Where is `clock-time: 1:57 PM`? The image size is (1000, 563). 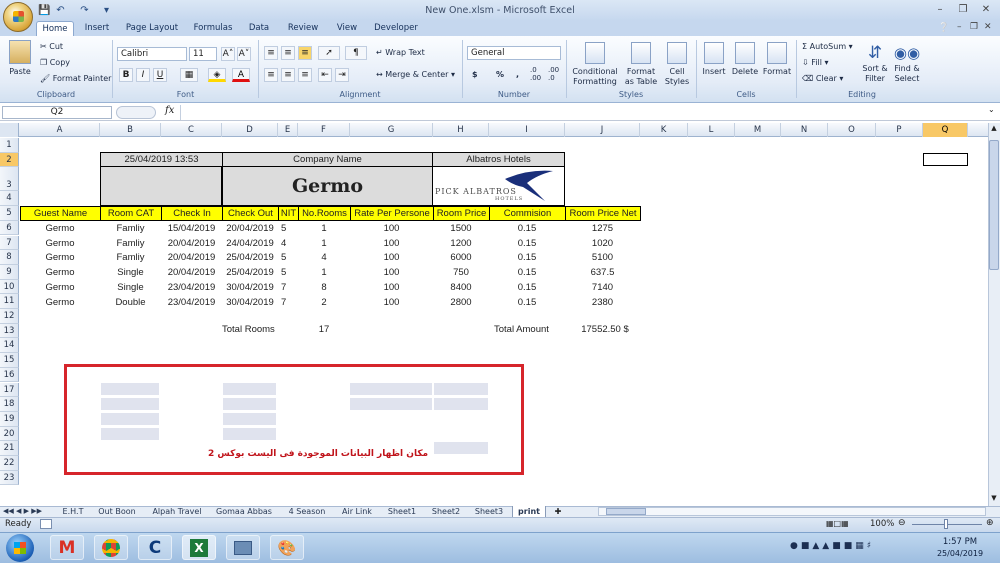 clock-time: 1:57 PM is located at coordinates (960, 542).